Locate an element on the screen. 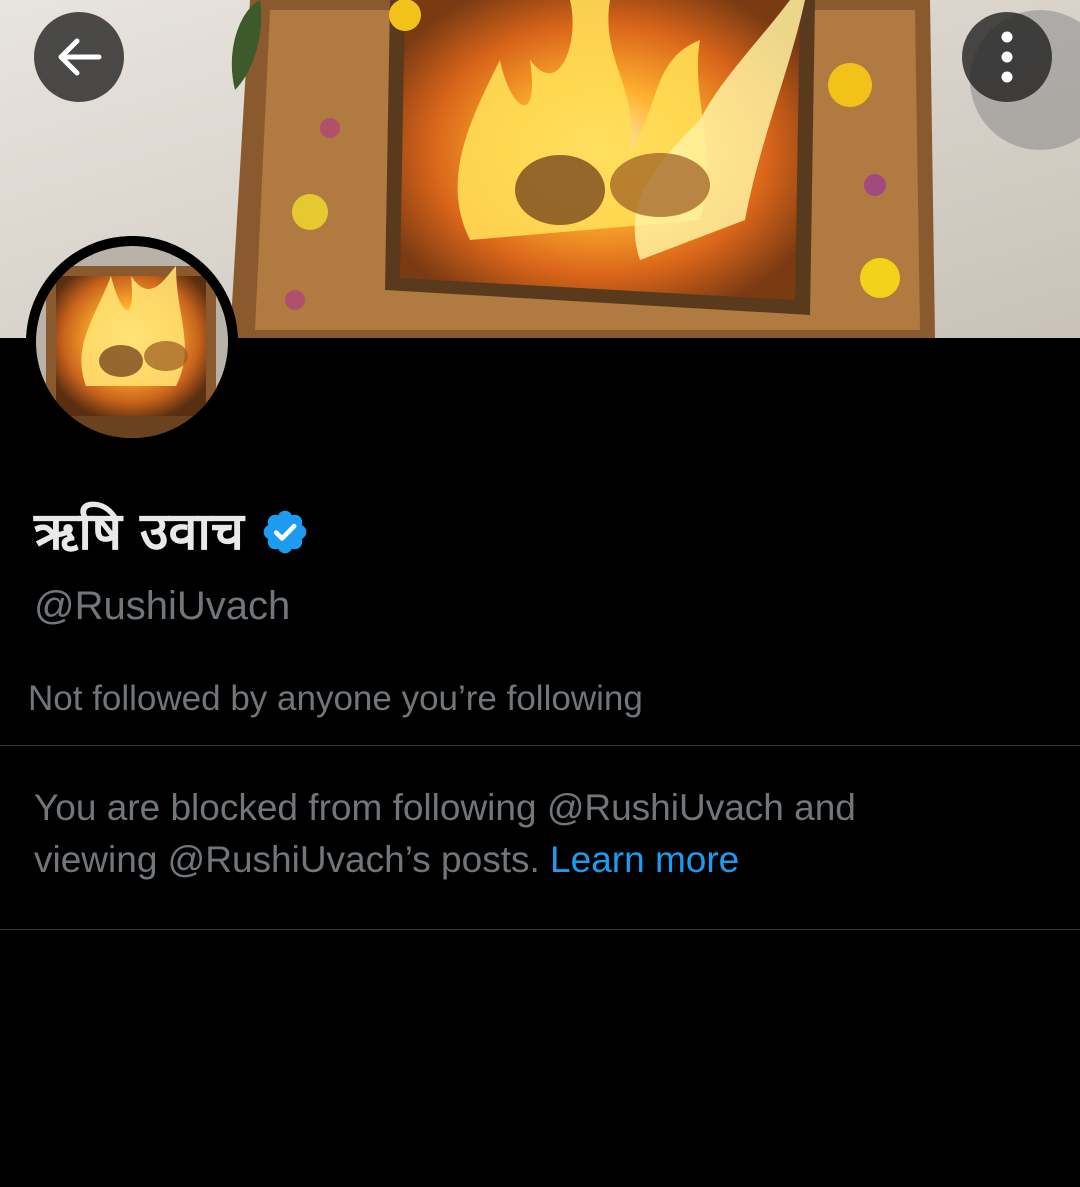  display-name: ऋषि उवाच is located at coordinates (139, 532).